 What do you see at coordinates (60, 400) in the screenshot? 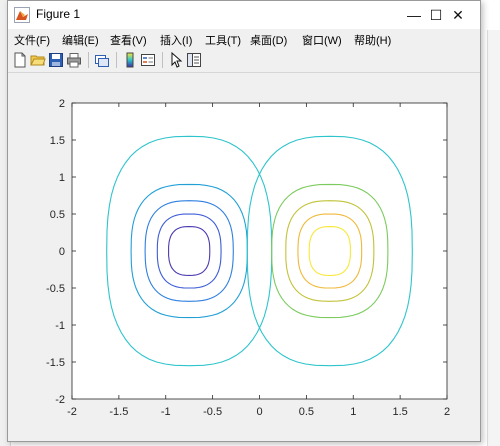
I see `y-tick-label: -2` at bounding box center [60, 400].